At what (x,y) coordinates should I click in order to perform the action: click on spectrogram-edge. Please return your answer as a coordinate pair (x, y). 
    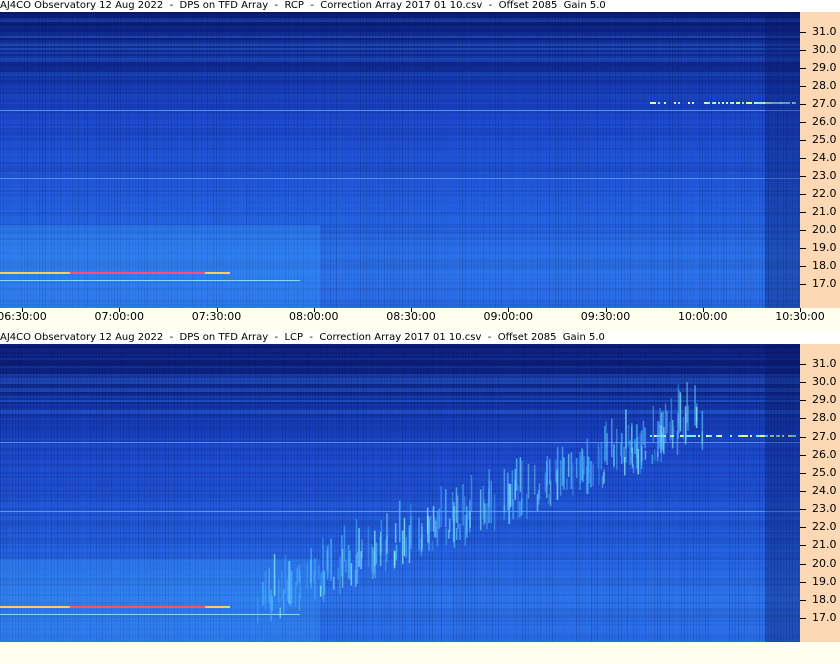
    Looking at the image, I should click on (782, 493).